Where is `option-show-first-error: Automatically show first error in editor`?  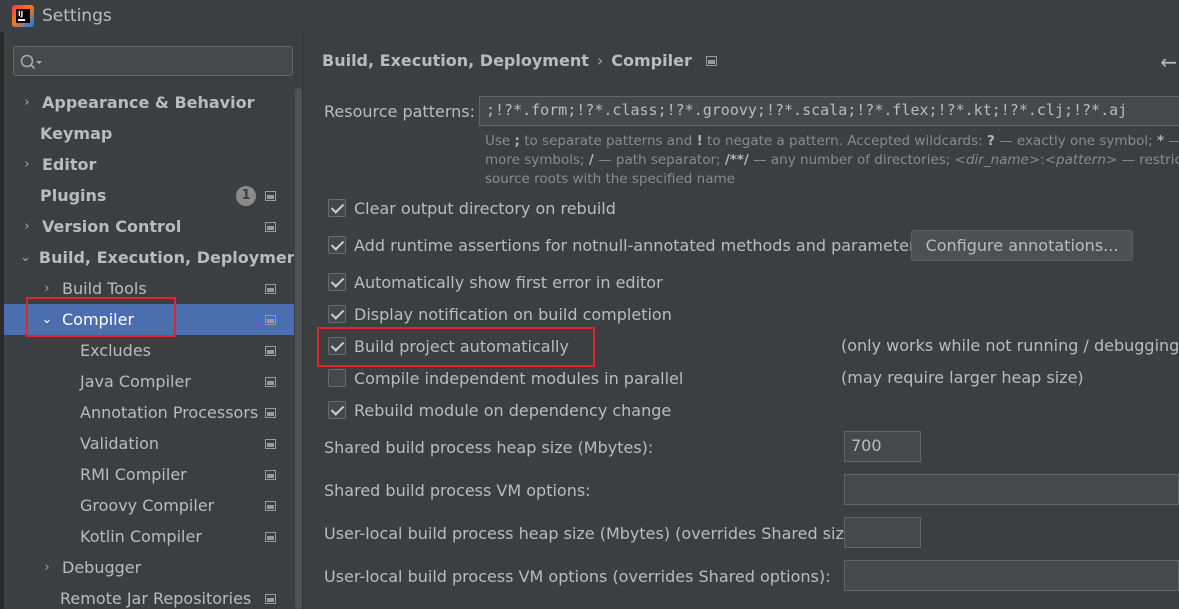
option-show-first-error: Automatically show first error in editor is located at coordinates (495, 282).